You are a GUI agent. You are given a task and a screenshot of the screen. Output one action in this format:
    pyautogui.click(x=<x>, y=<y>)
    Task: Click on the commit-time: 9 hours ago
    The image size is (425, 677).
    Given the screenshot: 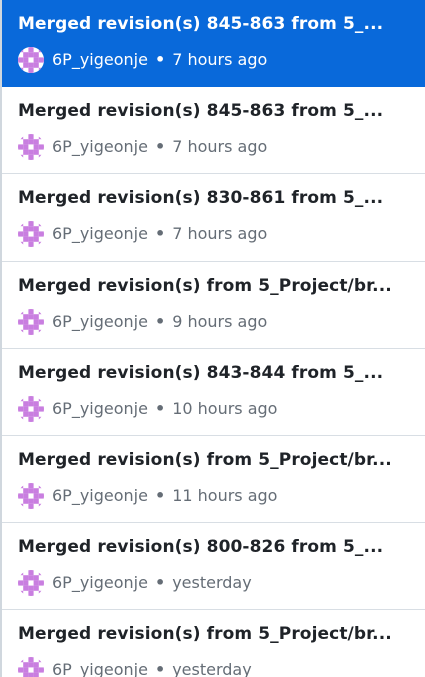 What is the action you would take?
    pyautogui.click(x=220, y=321)
    